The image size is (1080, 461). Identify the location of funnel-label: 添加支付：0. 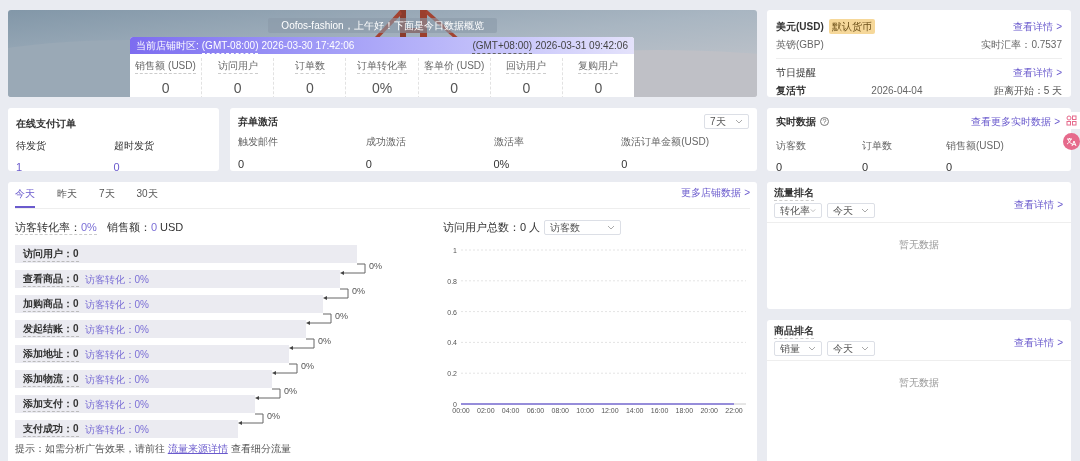
(51, 404).